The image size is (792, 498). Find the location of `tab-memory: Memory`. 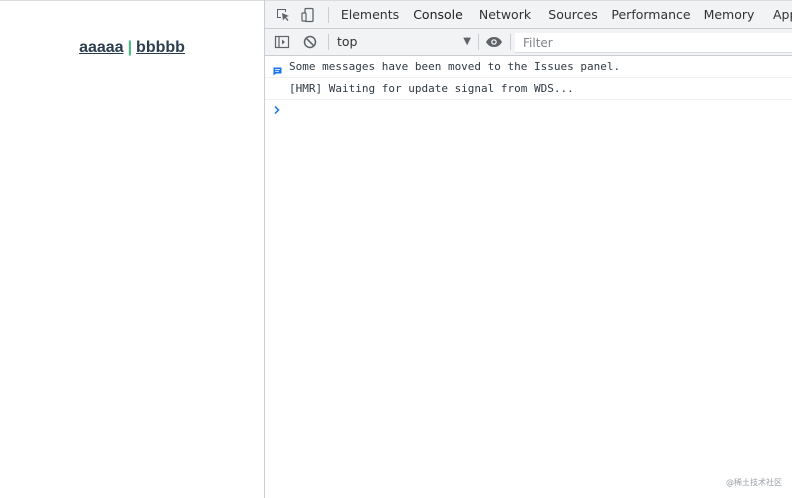

tab-memory: Memory is located at coordinates (729, 14).